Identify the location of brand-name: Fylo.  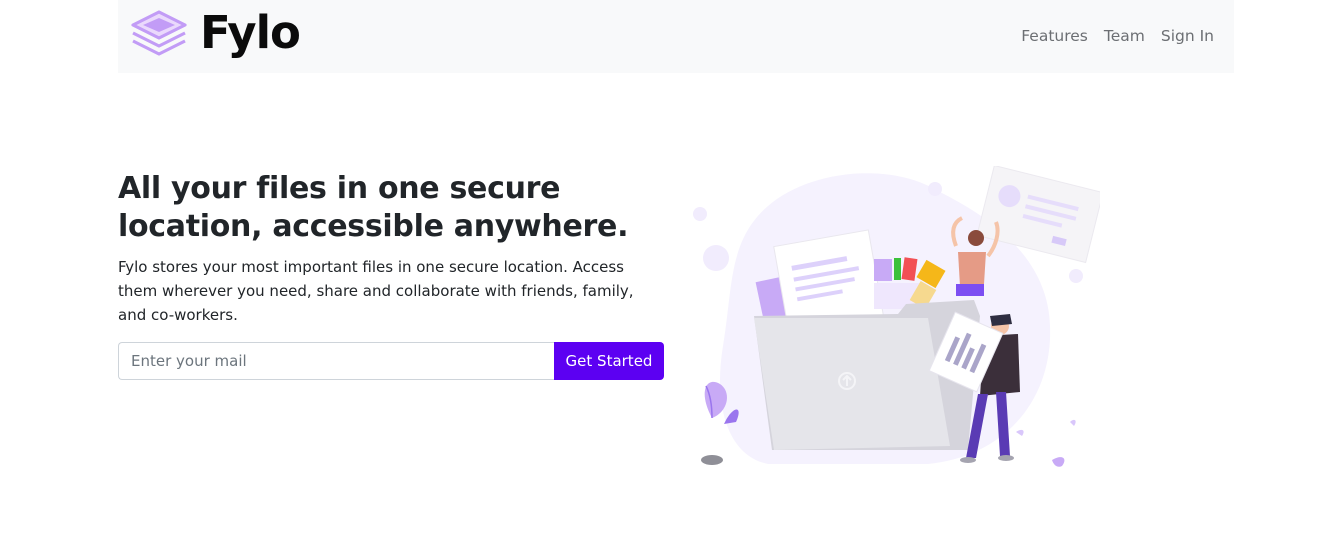
(250, 32).